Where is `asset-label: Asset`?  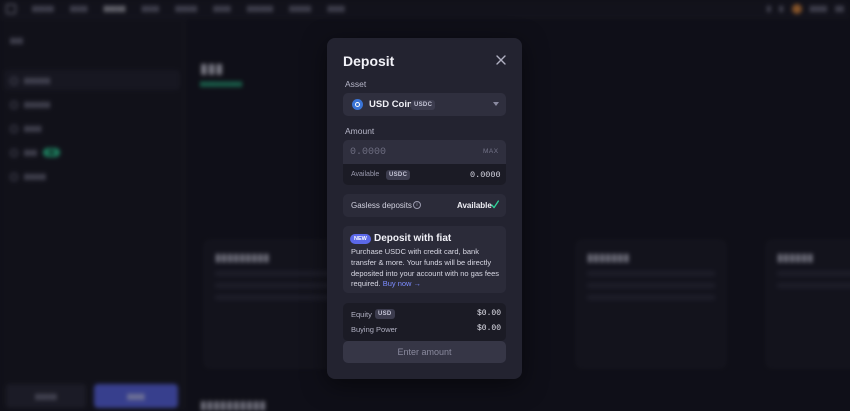 asset-label: Asset is located at coordinates (356, 84).